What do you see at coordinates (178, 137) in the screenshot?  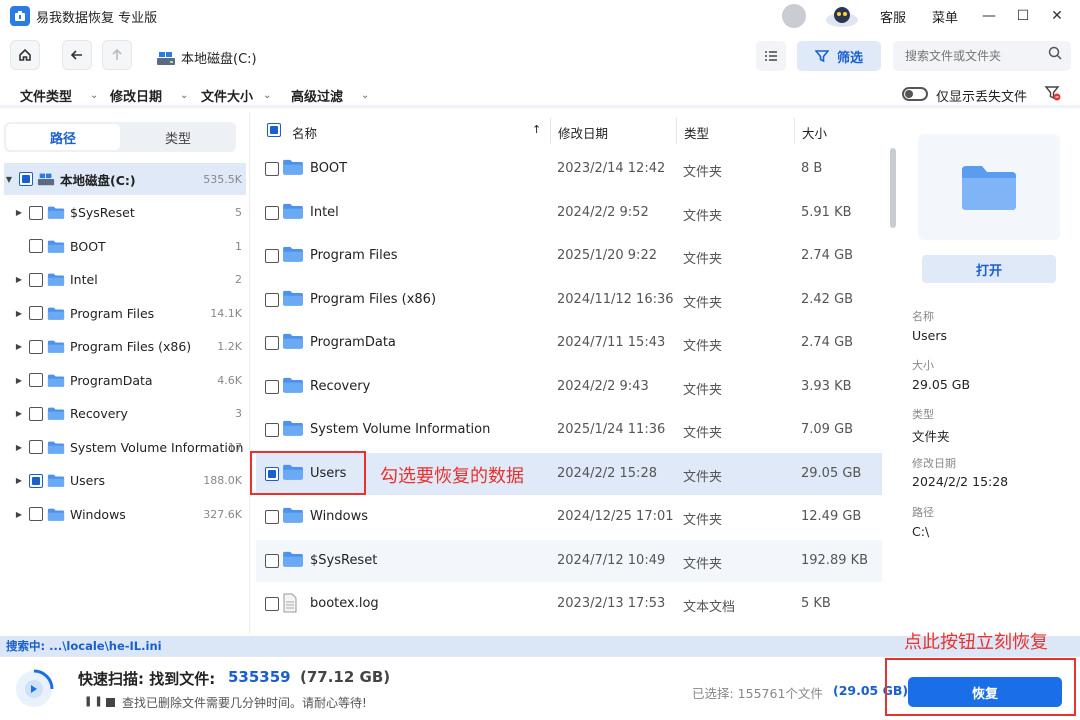 I see `tab-type: 类型` at bounding box center [178, 137].